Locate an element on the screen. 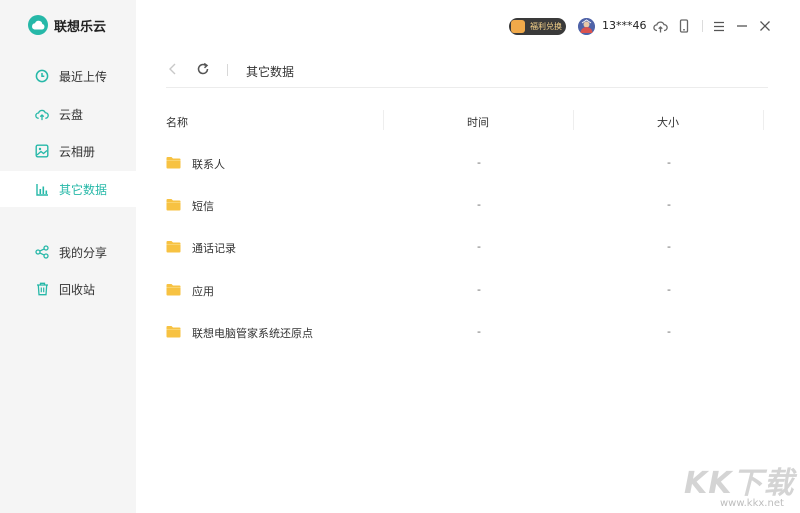 This screenshot has height=513, width=800. watermark: KK下载 www.kkx.net is located at coordinates (739, 483).